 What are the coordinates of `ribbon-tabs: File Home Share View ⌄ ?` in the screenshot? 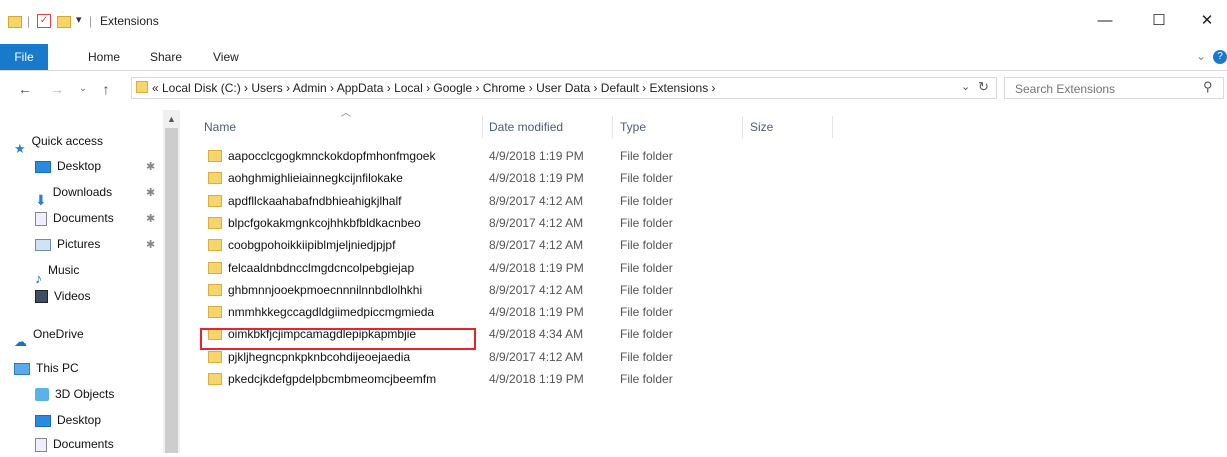 It's located at (613, 57).